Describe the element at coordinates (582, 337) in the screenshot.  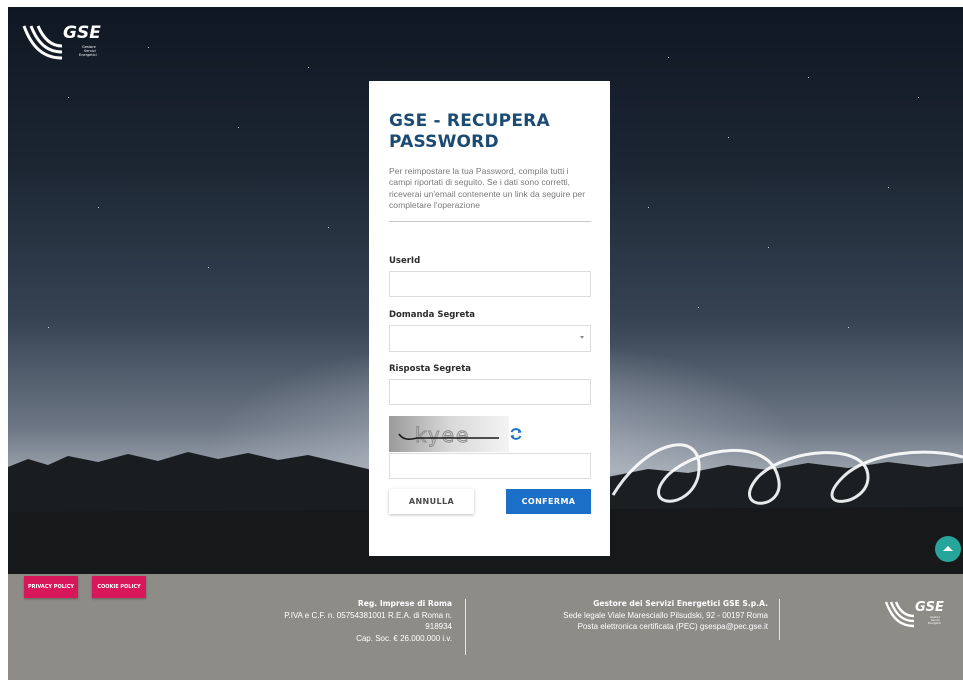
I see `caret-down-icon` at that location.